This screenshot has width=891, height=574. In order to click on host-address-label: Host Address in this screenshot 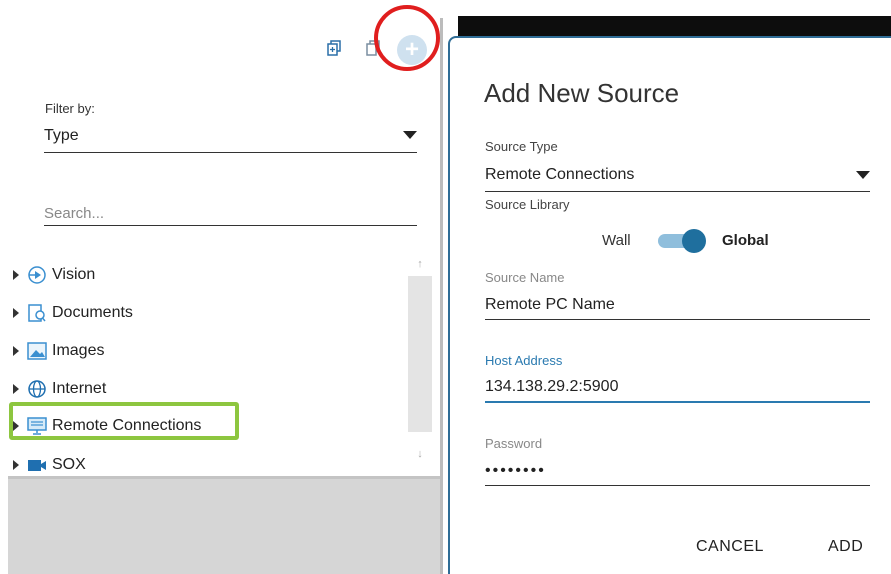, I will do `click(524, 360)`.